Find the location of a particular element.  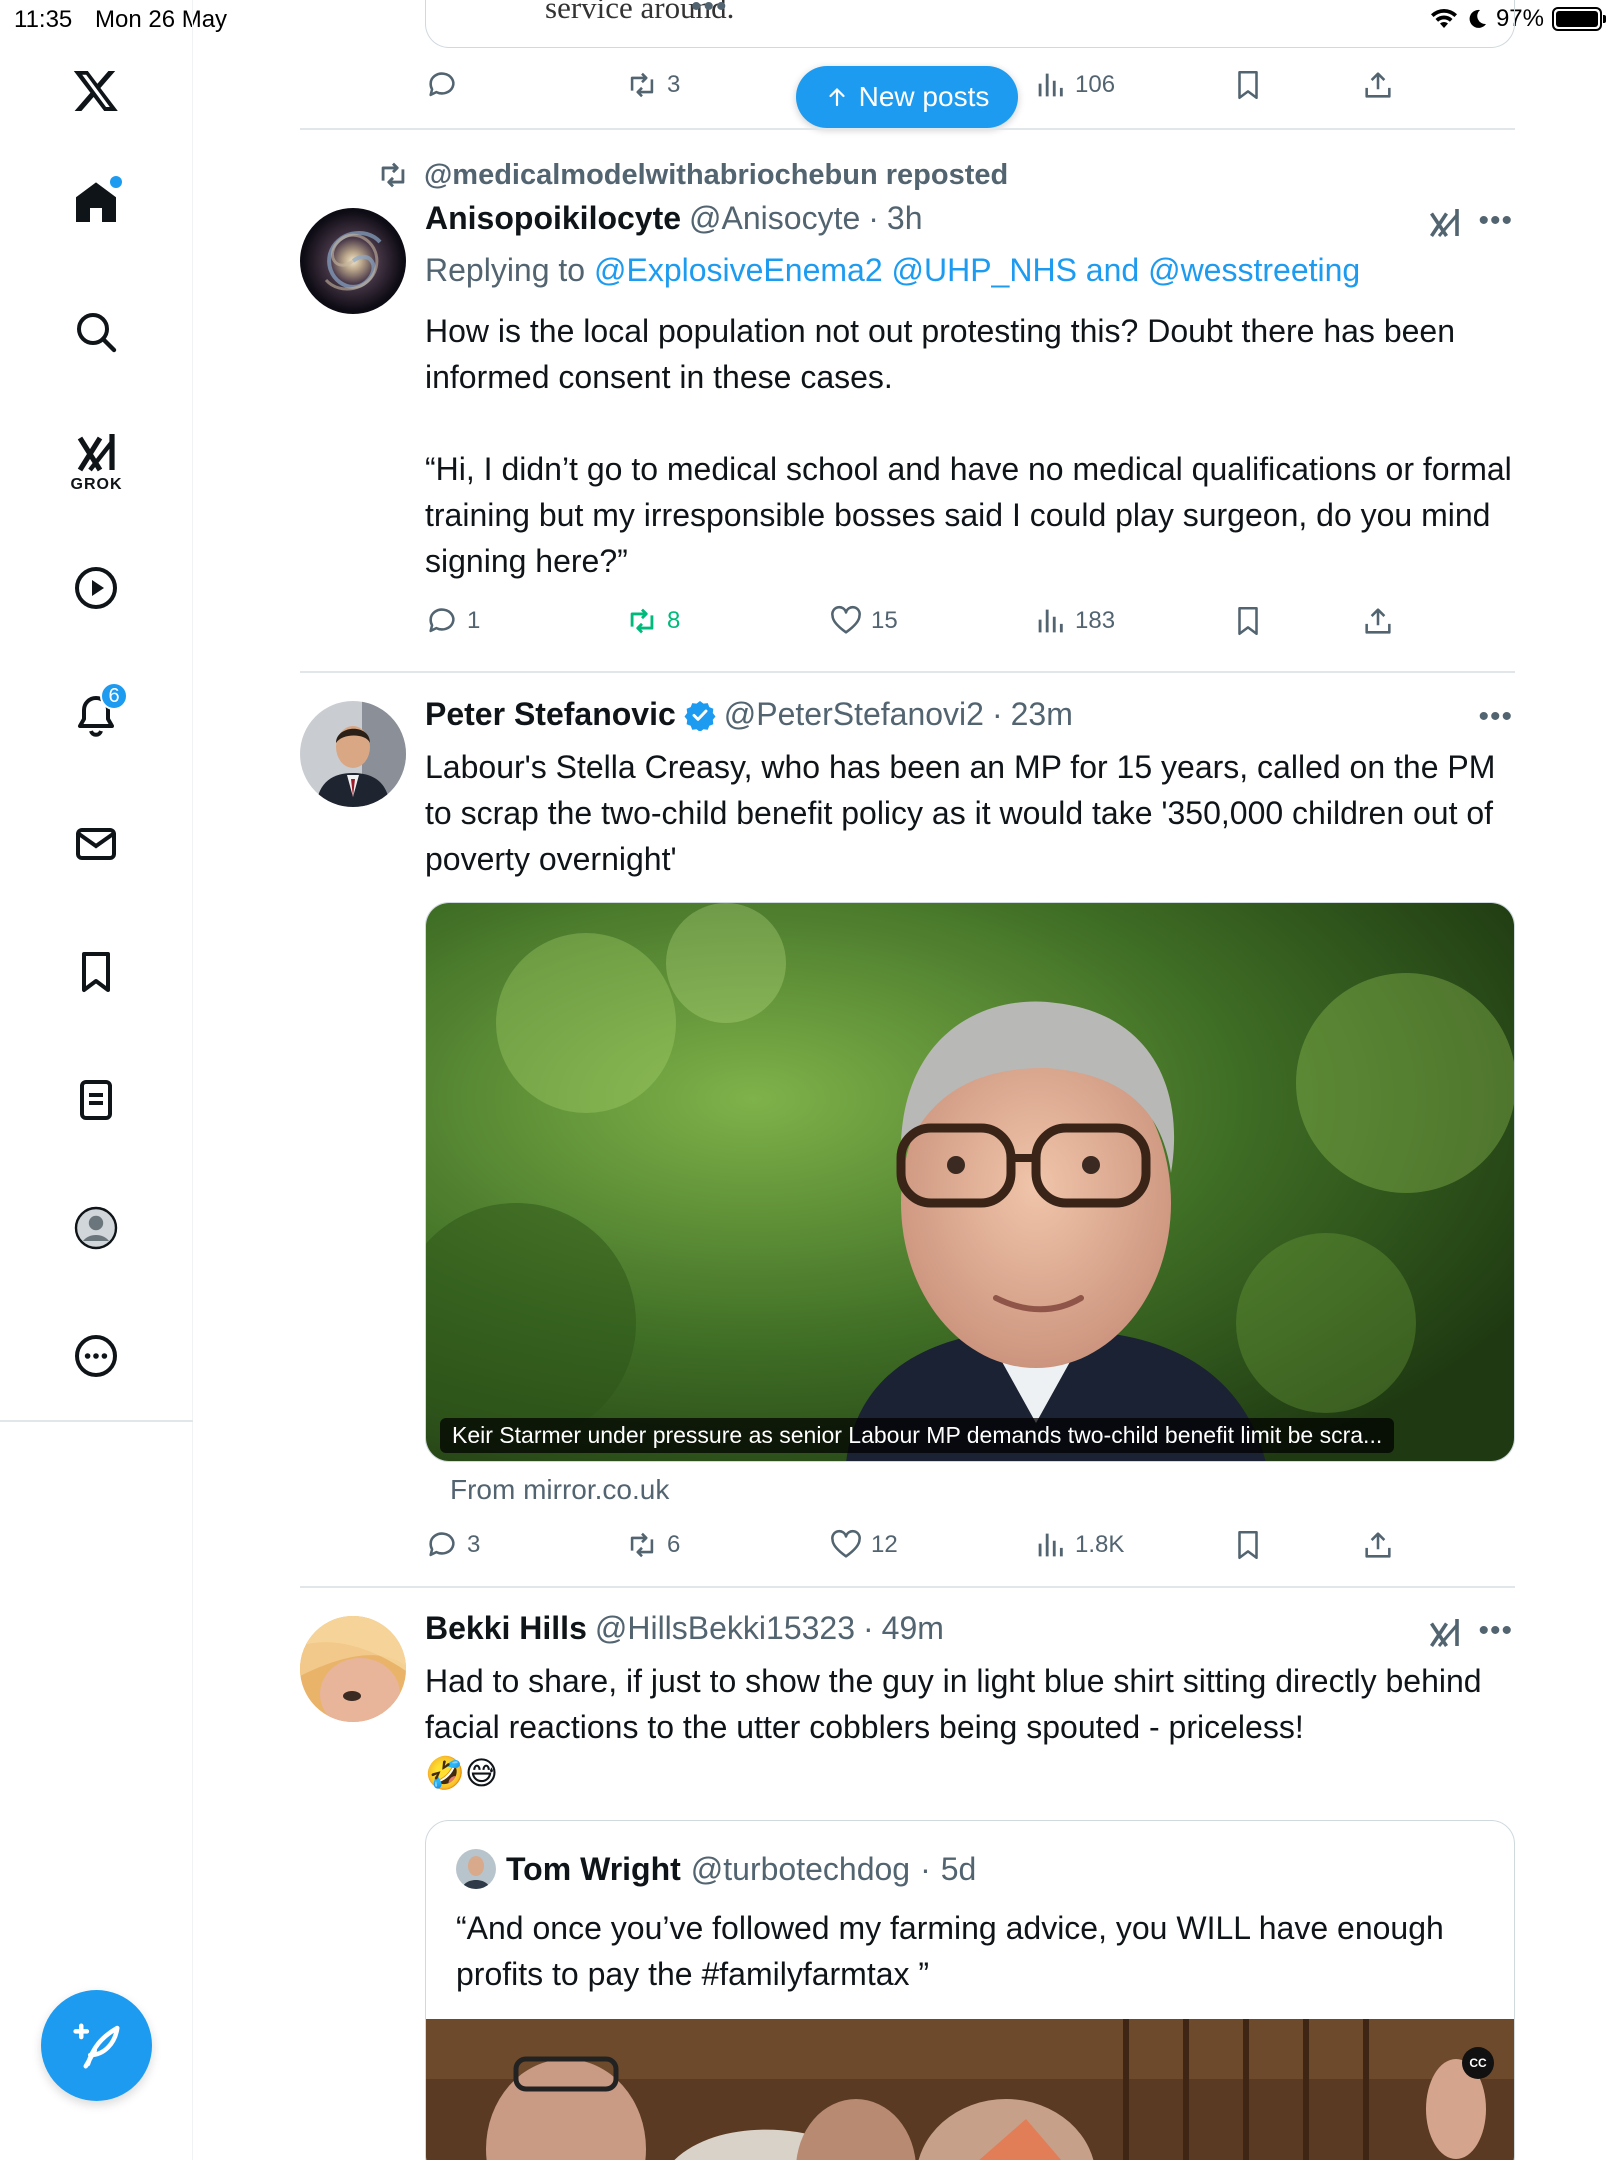

truncated-link-card: service around. ••• is located at coordinates (970, 24).